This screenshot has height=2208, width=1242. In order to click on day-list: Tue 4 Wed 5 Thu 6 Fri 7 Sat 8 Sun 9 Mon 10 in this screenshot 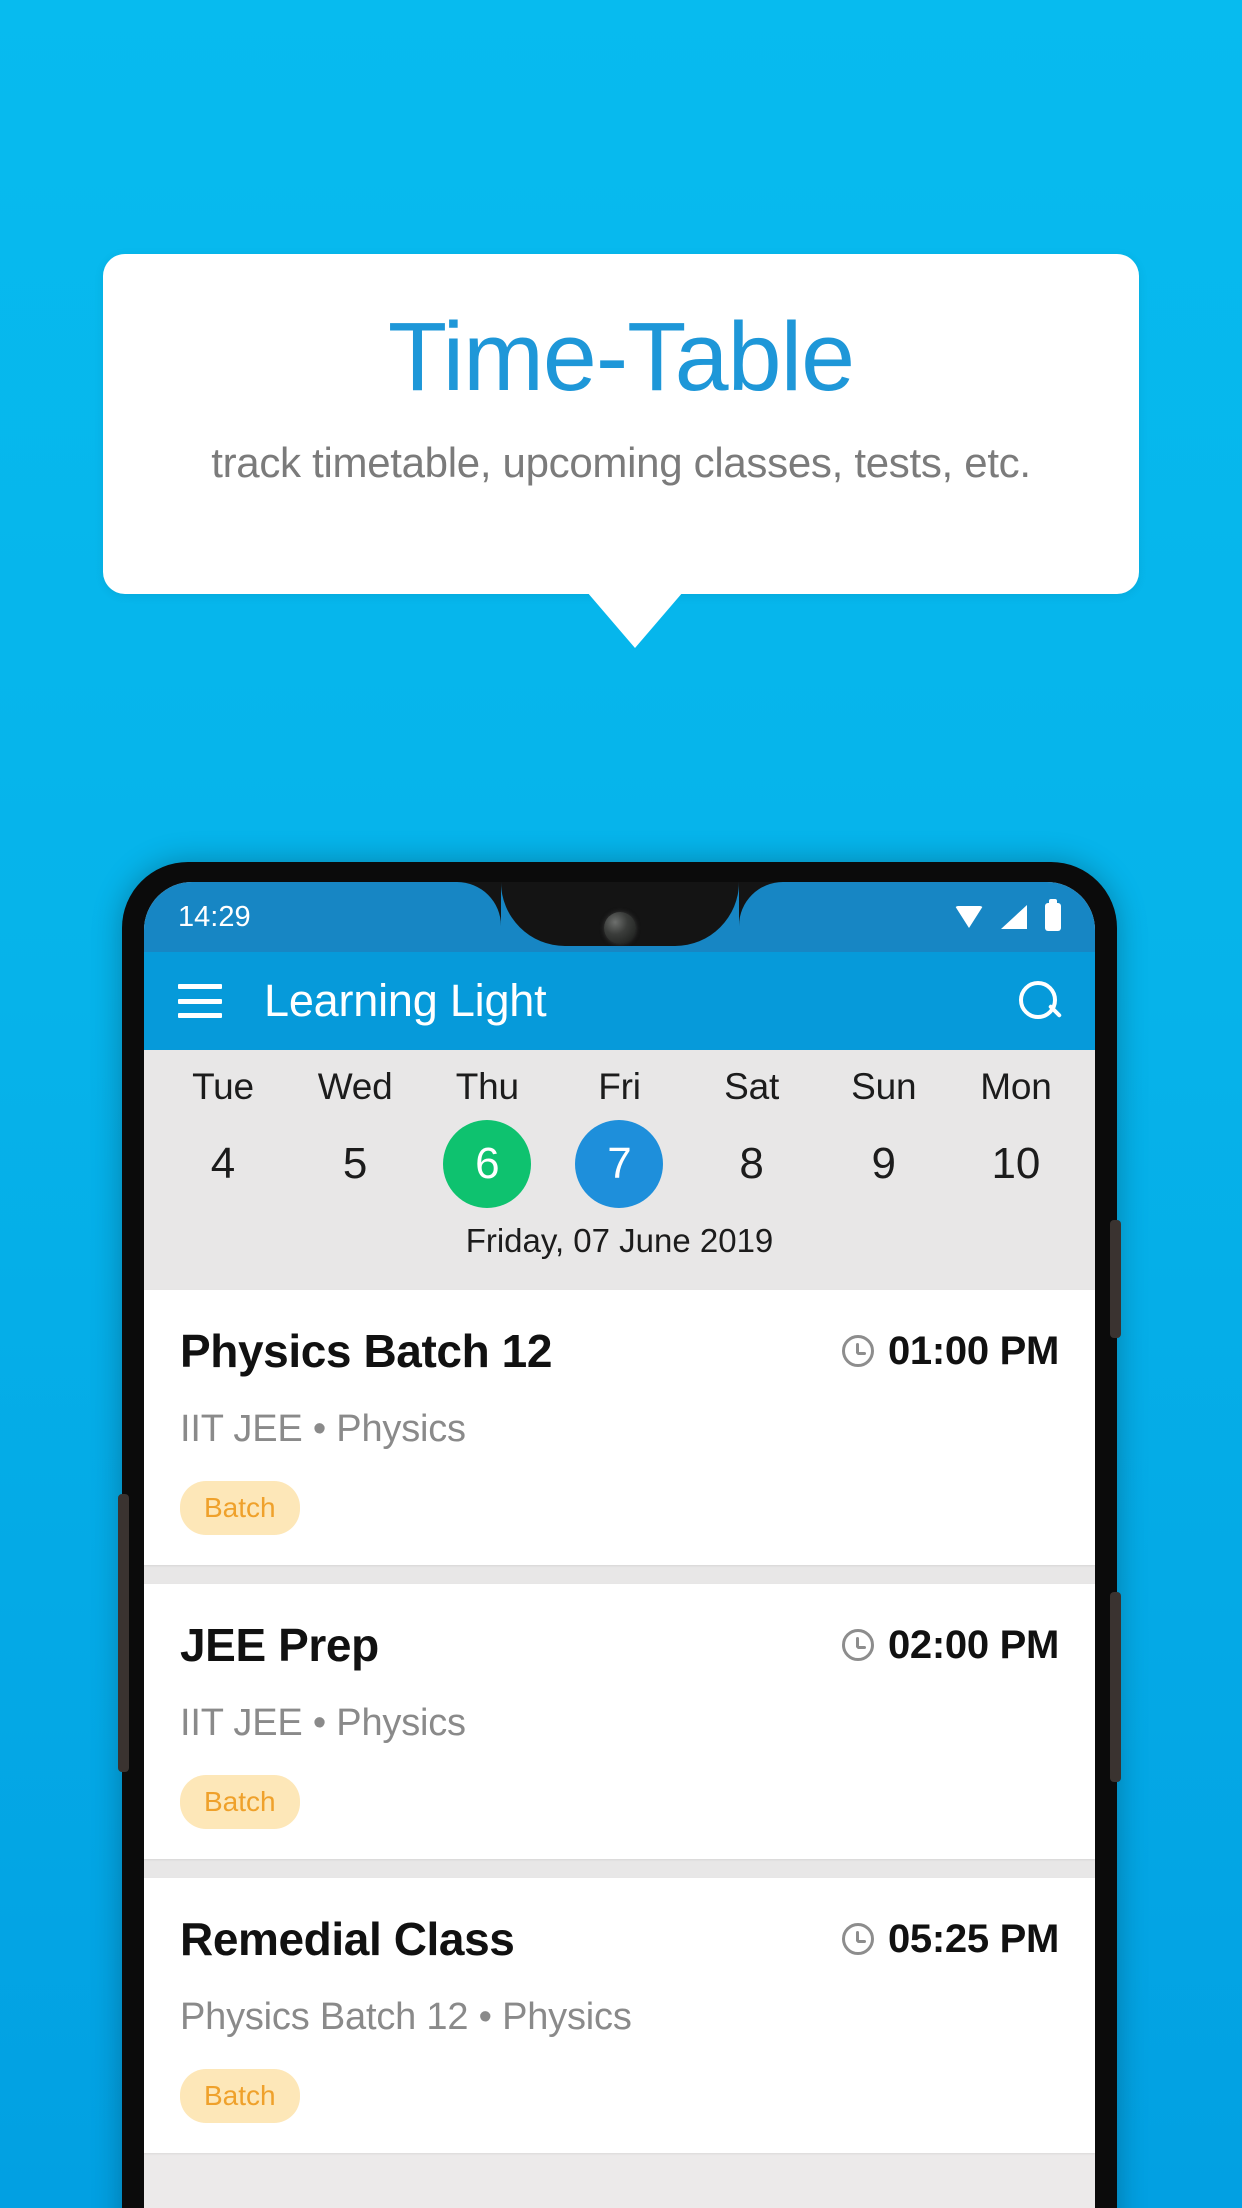, I will do `click(619, 1137)`.